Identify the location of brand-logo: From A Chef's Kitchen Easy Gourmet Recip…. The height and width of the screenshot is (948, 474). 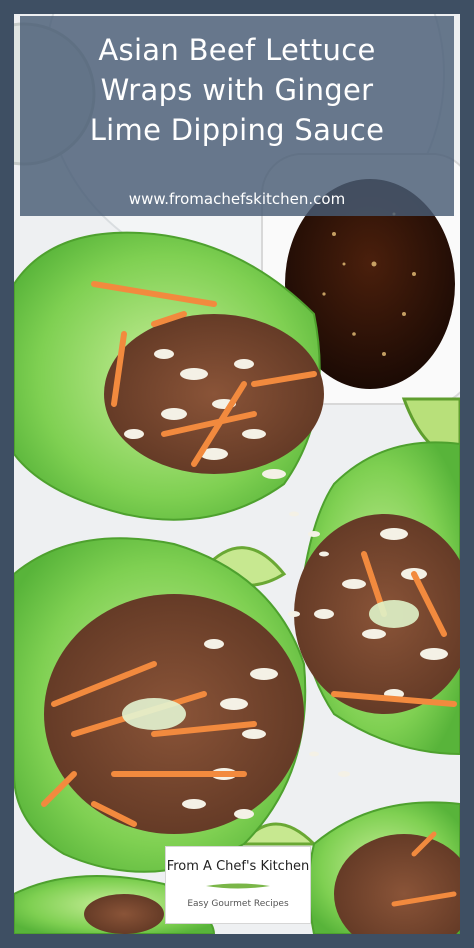
(238, 885).